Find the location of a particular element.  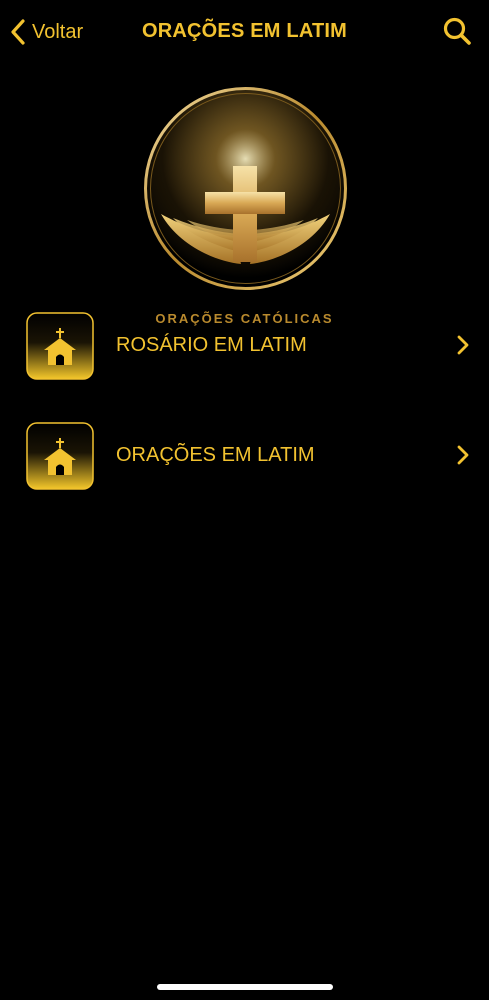

cross-with-wings-logo is located at coordinates (245, 188).